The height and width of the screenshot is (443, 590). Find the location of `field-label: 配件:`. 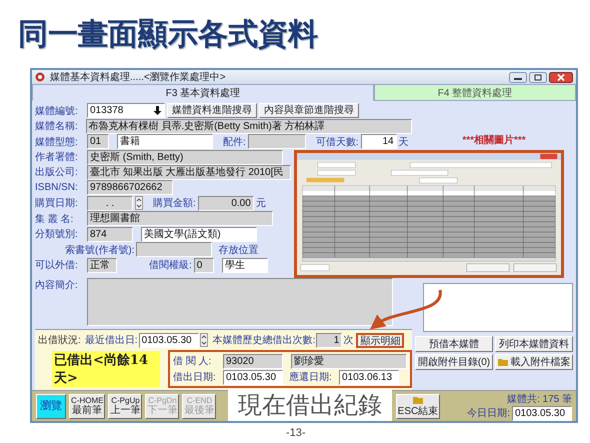

field-label: 配件: is located at coordinates (234, 142).